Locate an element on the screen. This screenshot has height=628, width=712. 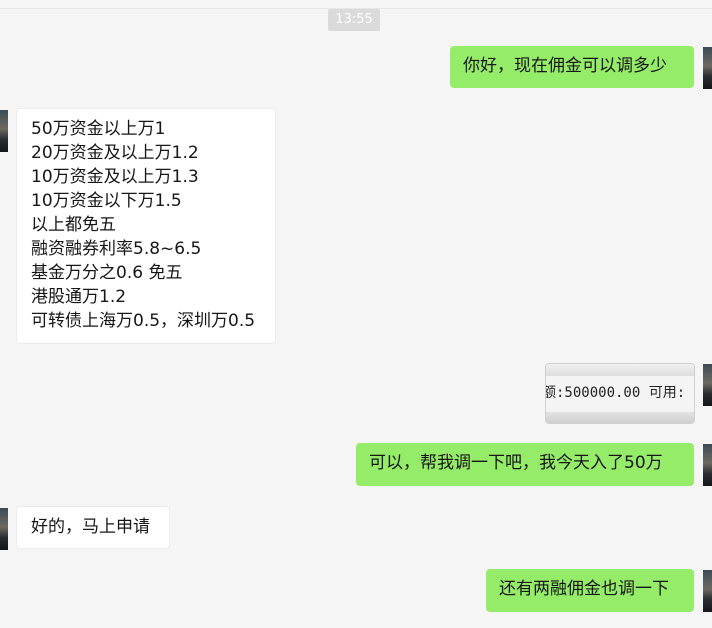
image-message: 额:500000.00 可用: is located at coordinates (620, 393).